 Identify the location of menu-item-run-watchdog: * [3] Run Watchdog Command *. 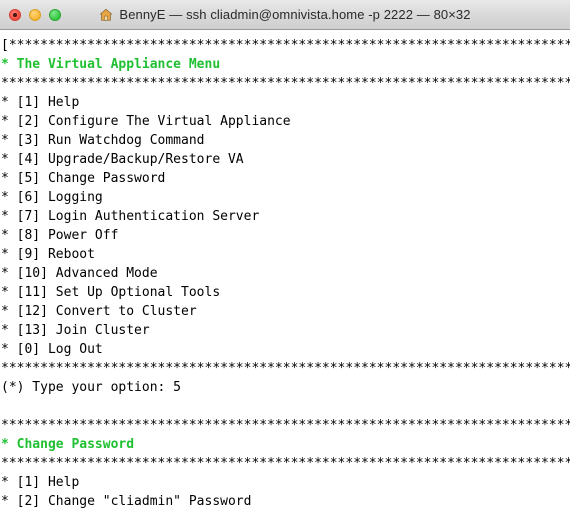
(285, 140).